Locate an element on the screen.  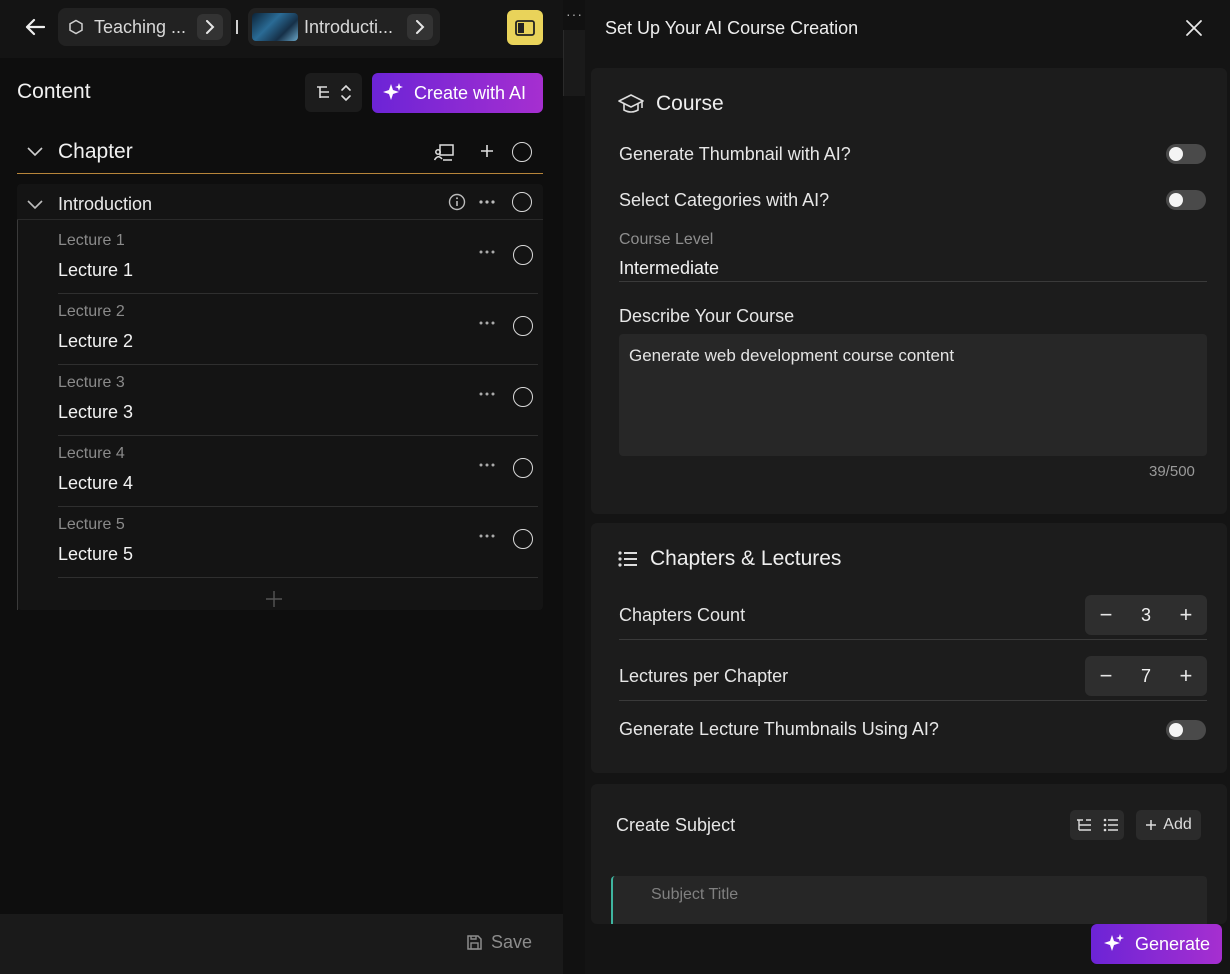
chapters-heading: Chapters & Lectures is located at coordinates (729, 559).